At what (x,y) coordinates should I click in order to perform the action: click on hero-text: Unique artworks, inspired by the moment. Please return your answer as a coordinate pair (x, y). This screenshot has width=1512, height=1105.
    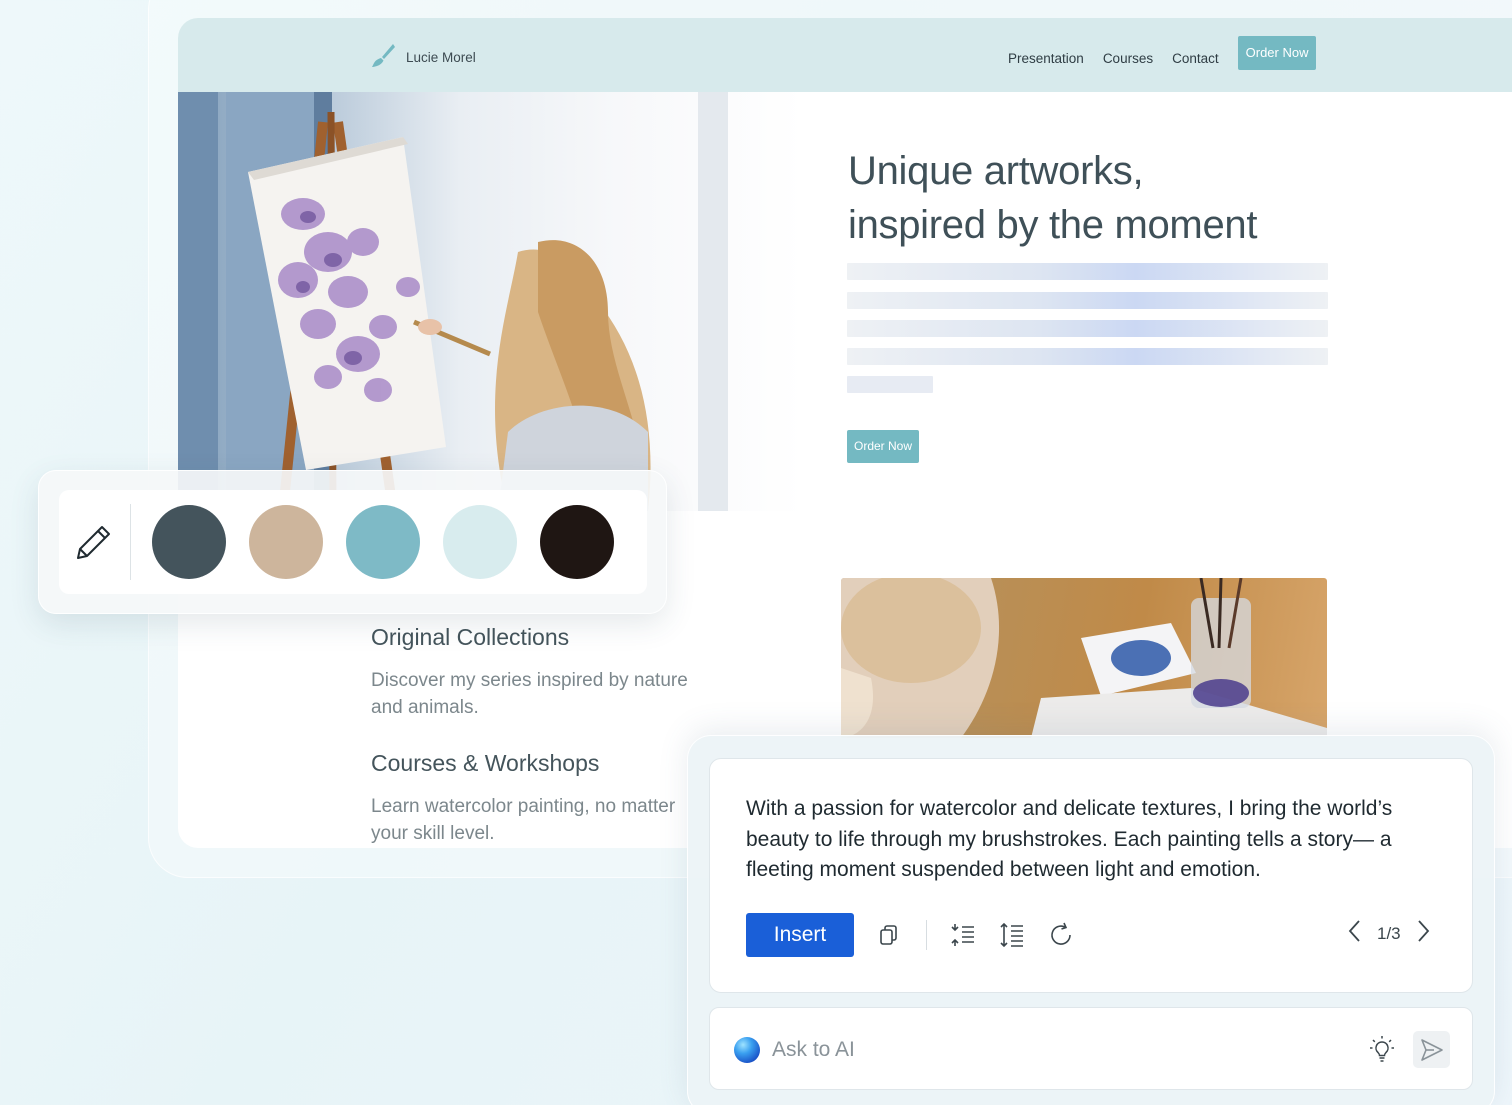
    Looking at the image, I should click on (1108, 198).